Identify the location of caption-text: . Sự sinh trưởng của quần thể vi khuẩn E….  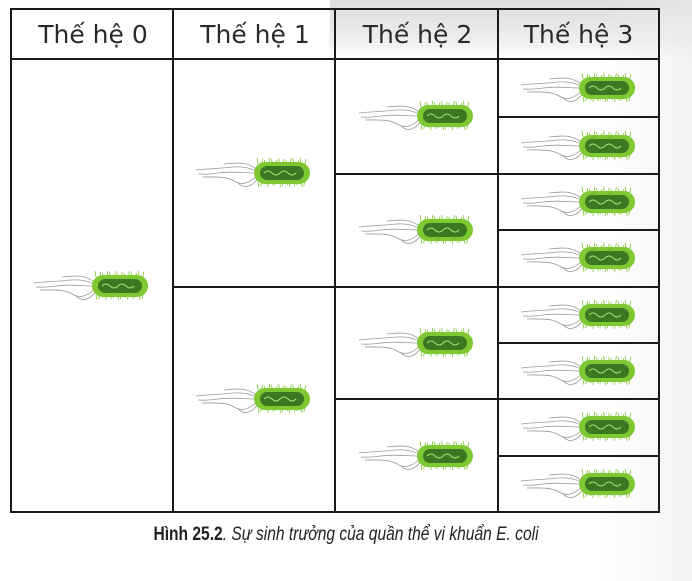
(380, 534).